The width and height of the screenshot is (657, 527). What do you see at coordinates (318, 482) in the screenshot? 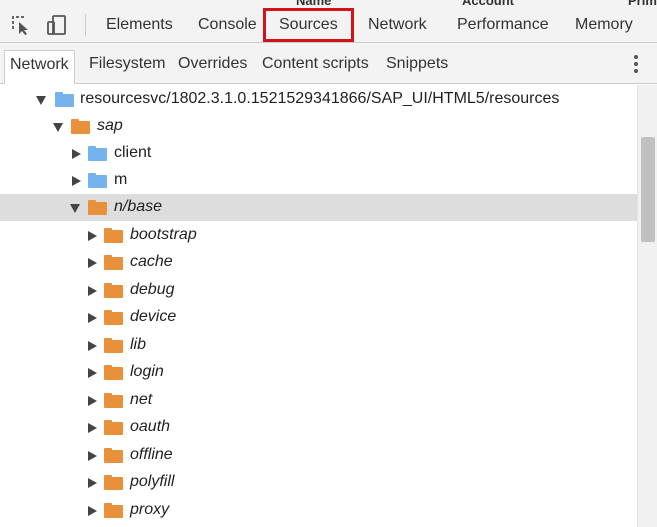
I see `tree-item-polyfill: polyfill` at bounding box center [318, 482].